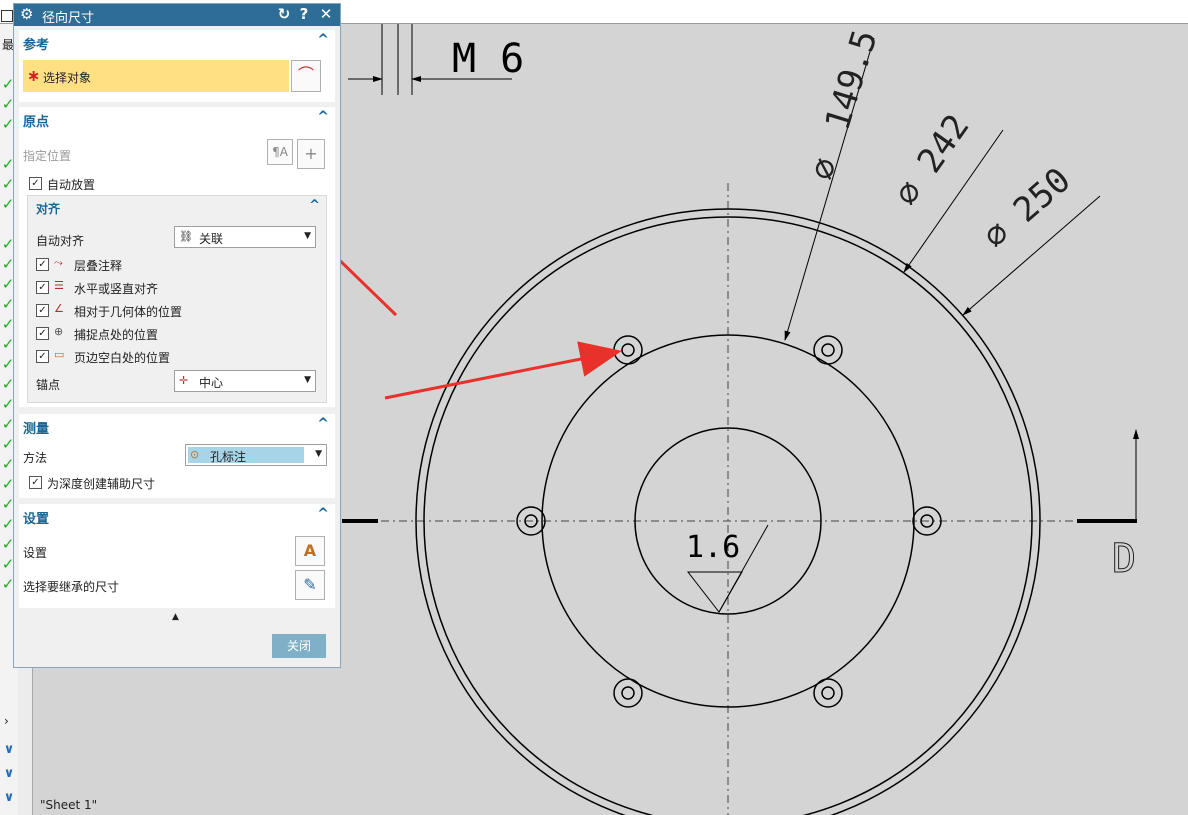 This screenshot has height=815, width=1188. Describe the element at coordinates (6, 721) in the screenshot. I see `expand-chevron-icon: ›` at that location.